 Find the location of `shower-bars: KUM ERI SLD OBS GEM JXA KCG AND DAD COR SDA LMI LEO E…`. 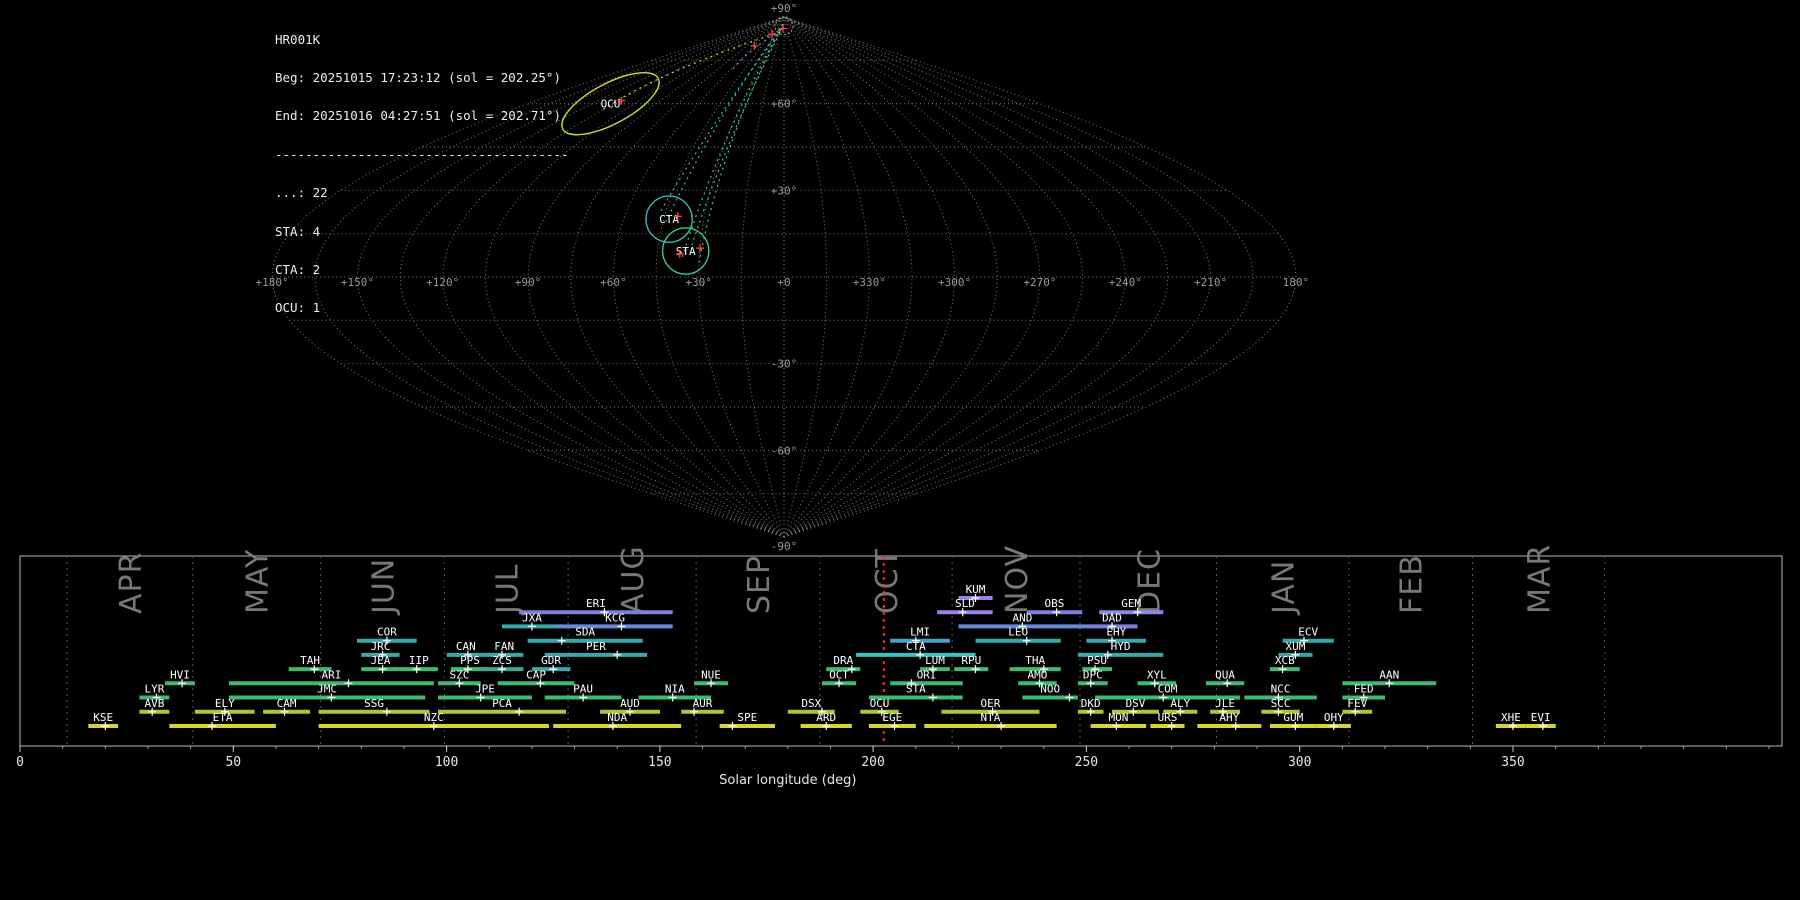

shower-bars: KUM ERI SLD OBS GEM JXA KCG AND DAD COR SDA LMI LEO E… is located at coordinates (822, 656).